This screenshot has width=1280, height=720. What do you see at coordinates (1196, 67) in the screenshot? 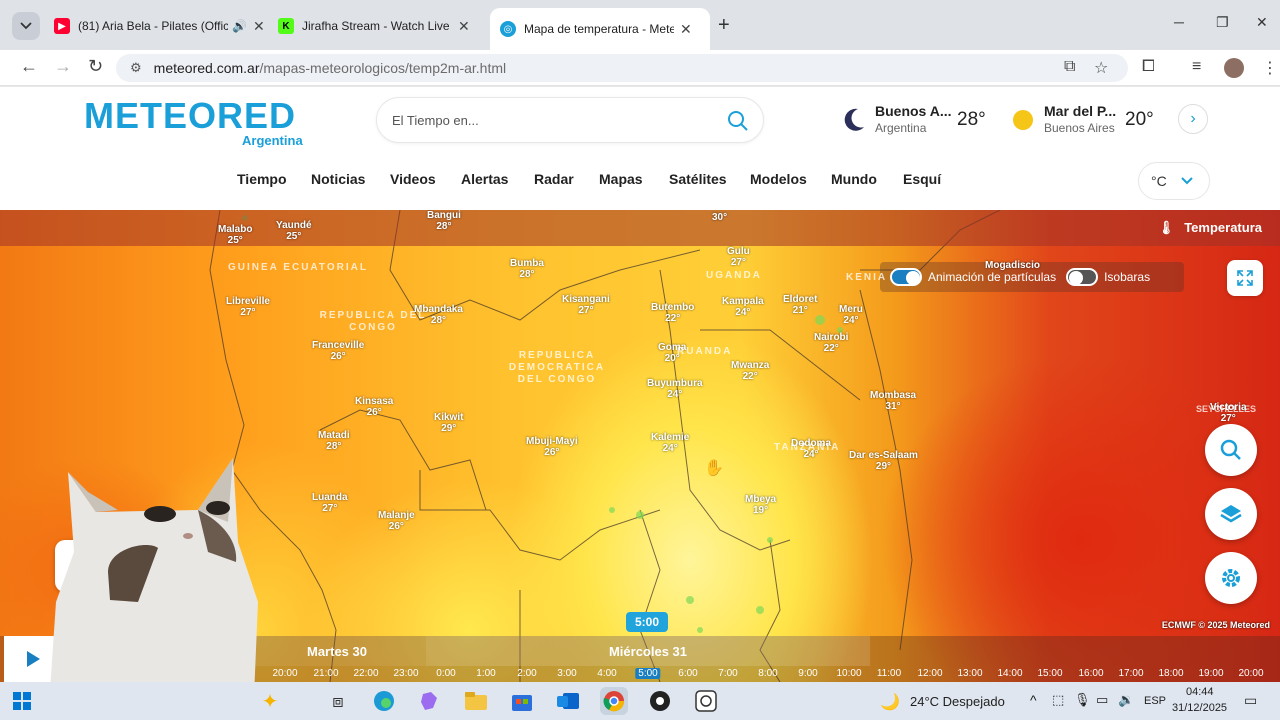
I see `media-control-icon: ≡` at bounding box center [1196, 67].